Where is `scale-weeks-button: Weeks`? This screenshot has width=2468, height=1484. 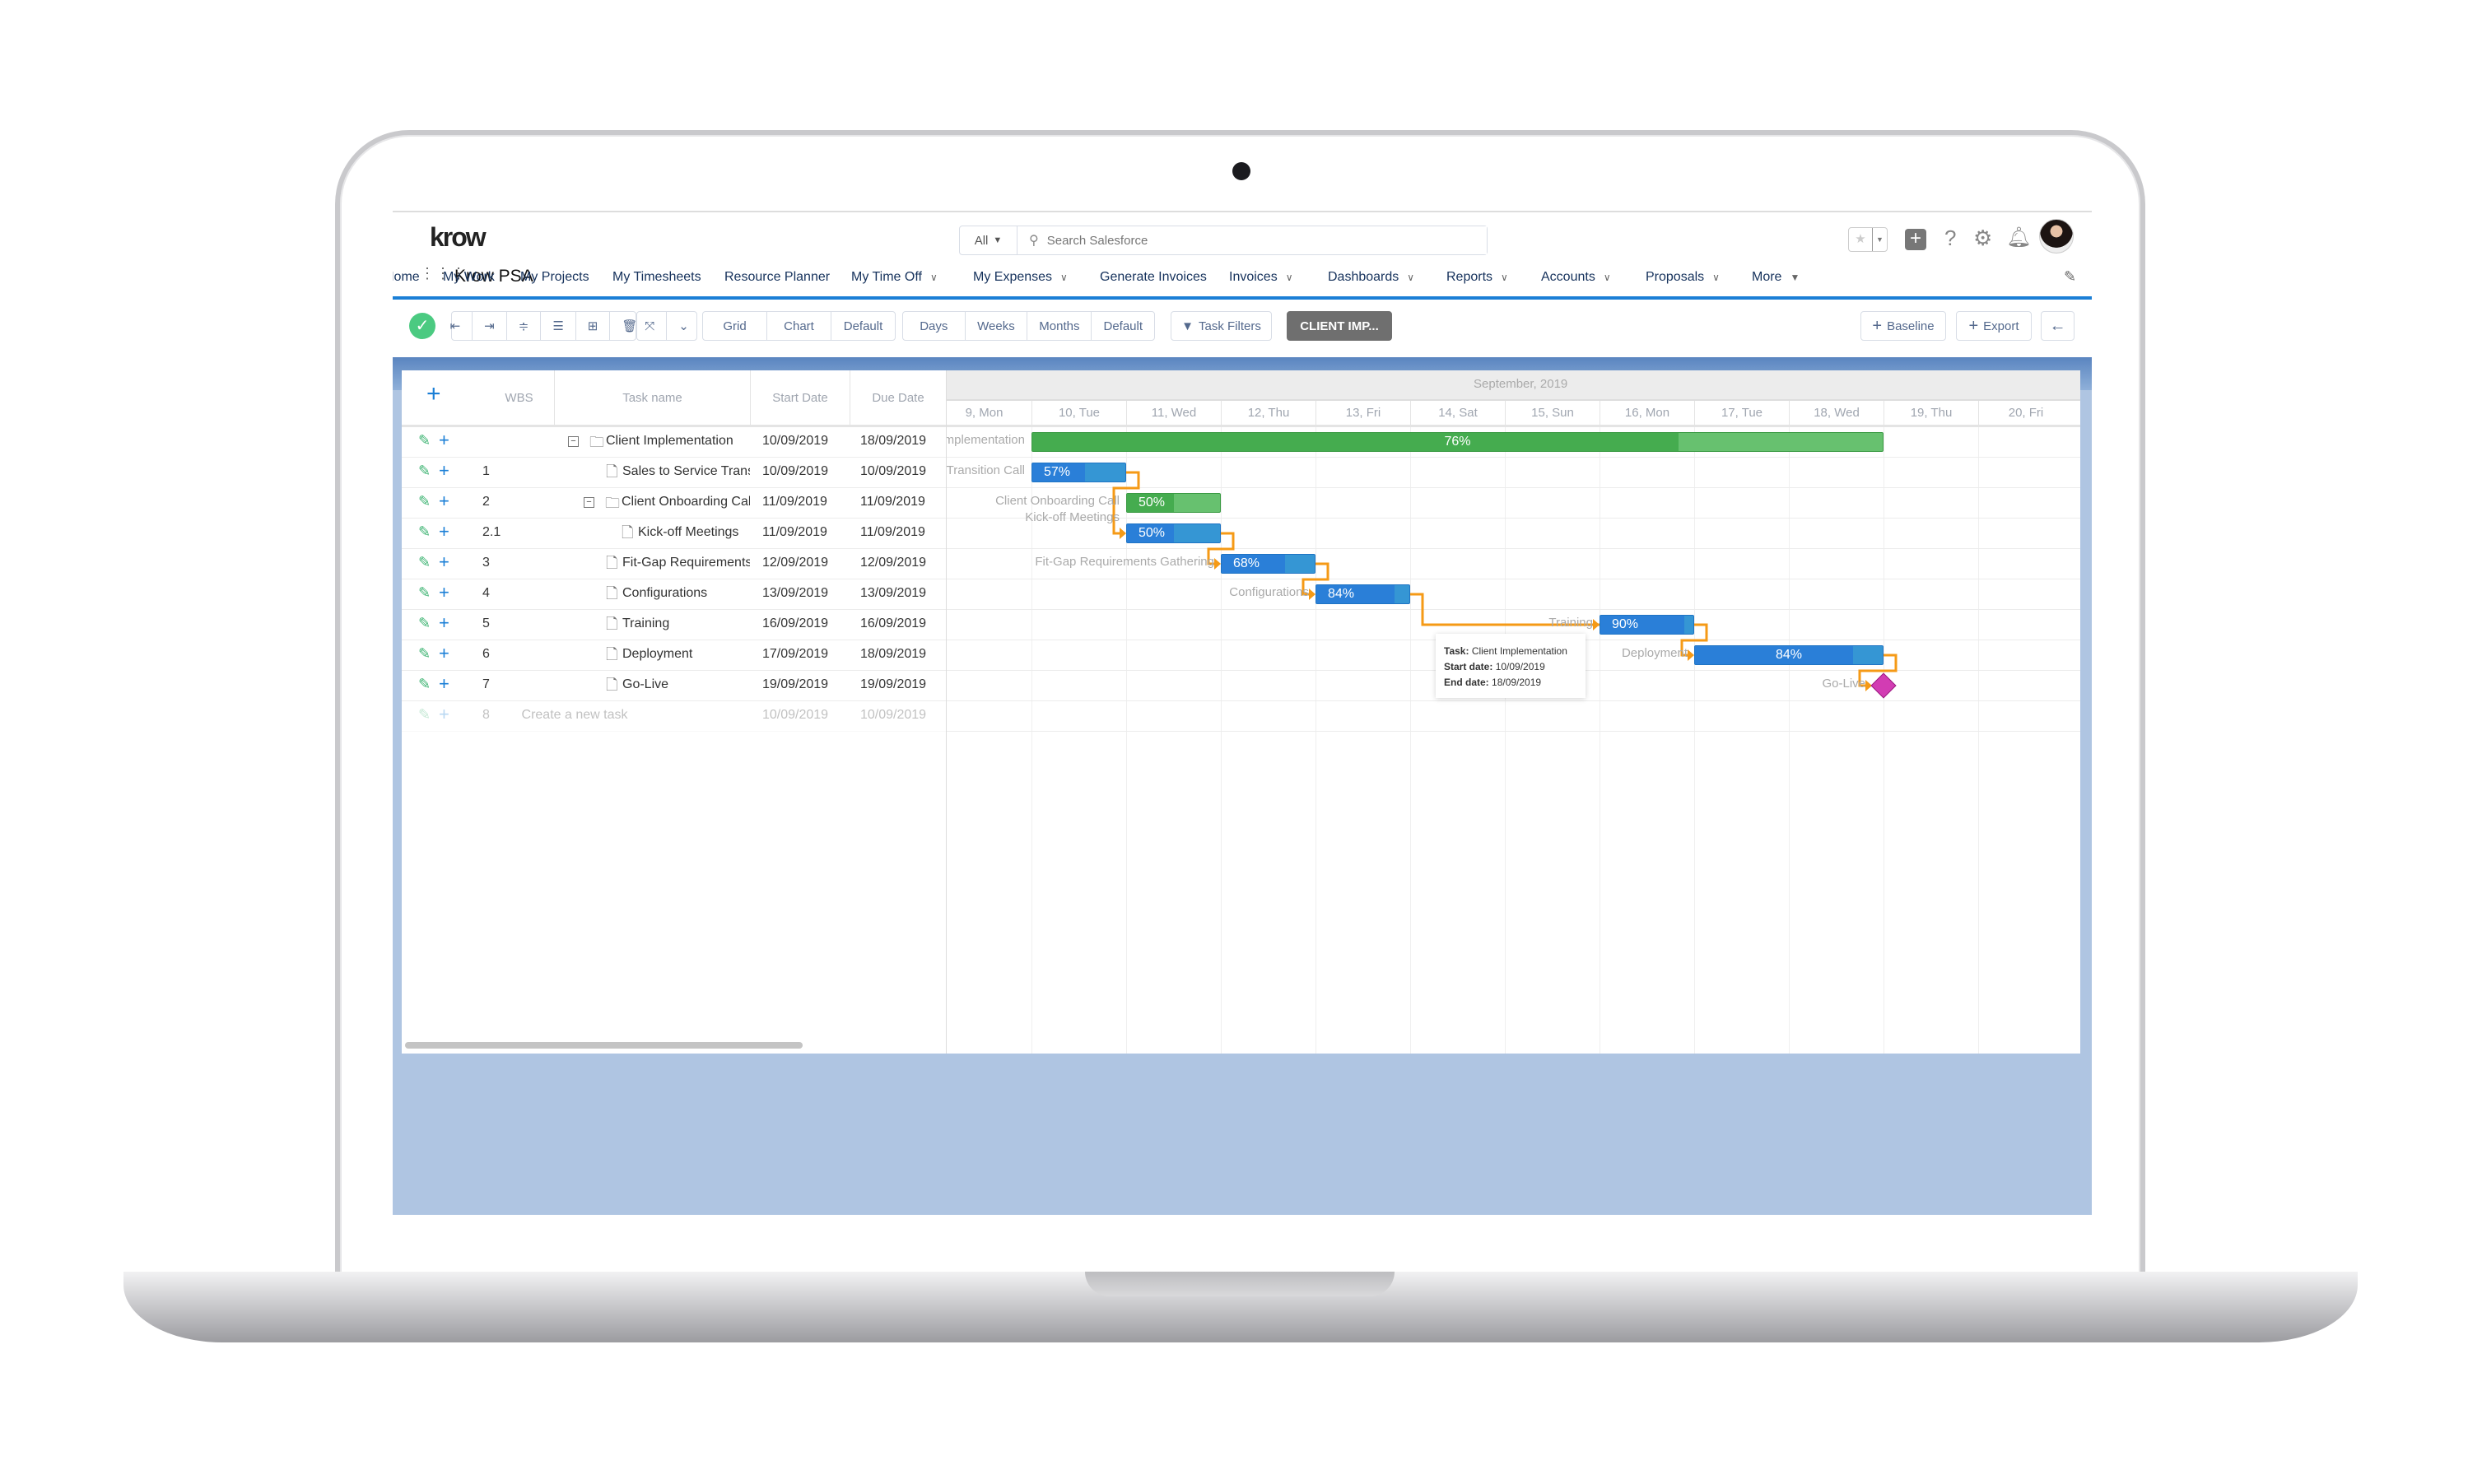
scale-weeks-button: Weeks is located at coordinates (997, 326).